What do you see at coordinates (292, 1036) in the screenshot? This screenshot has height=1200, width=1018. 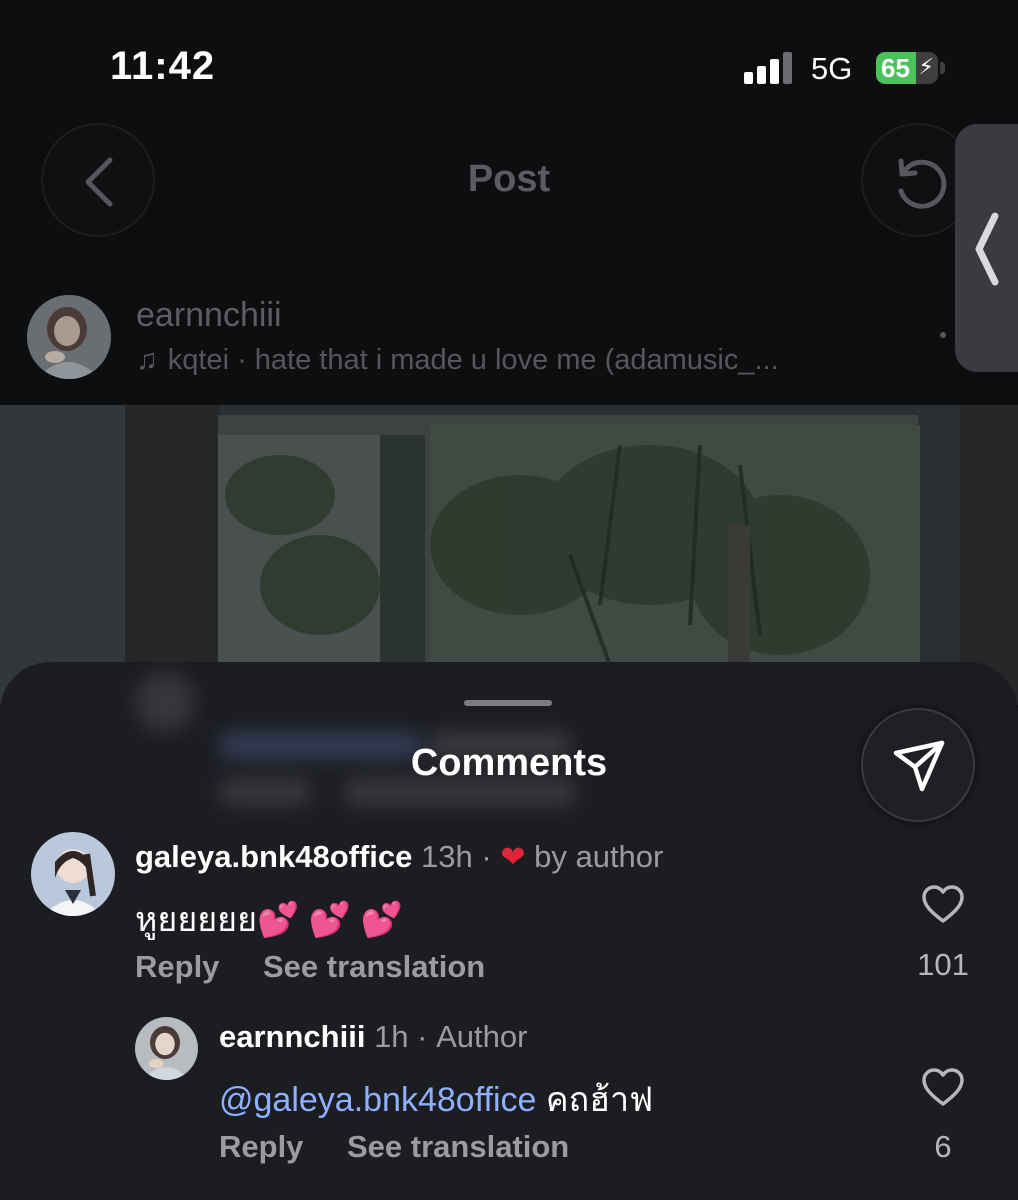 I see `comment-username: earnnchiii` at bounding box center [292, 1036].